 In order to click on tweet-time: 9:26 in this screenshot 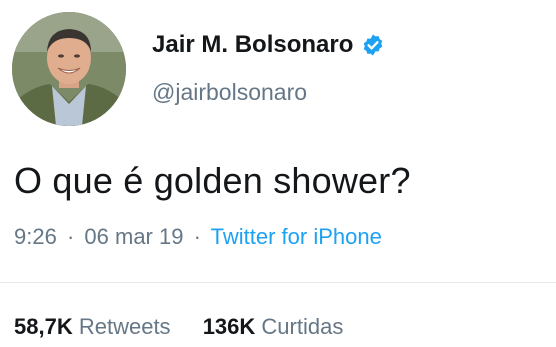, I will do `click(35, 236)`.